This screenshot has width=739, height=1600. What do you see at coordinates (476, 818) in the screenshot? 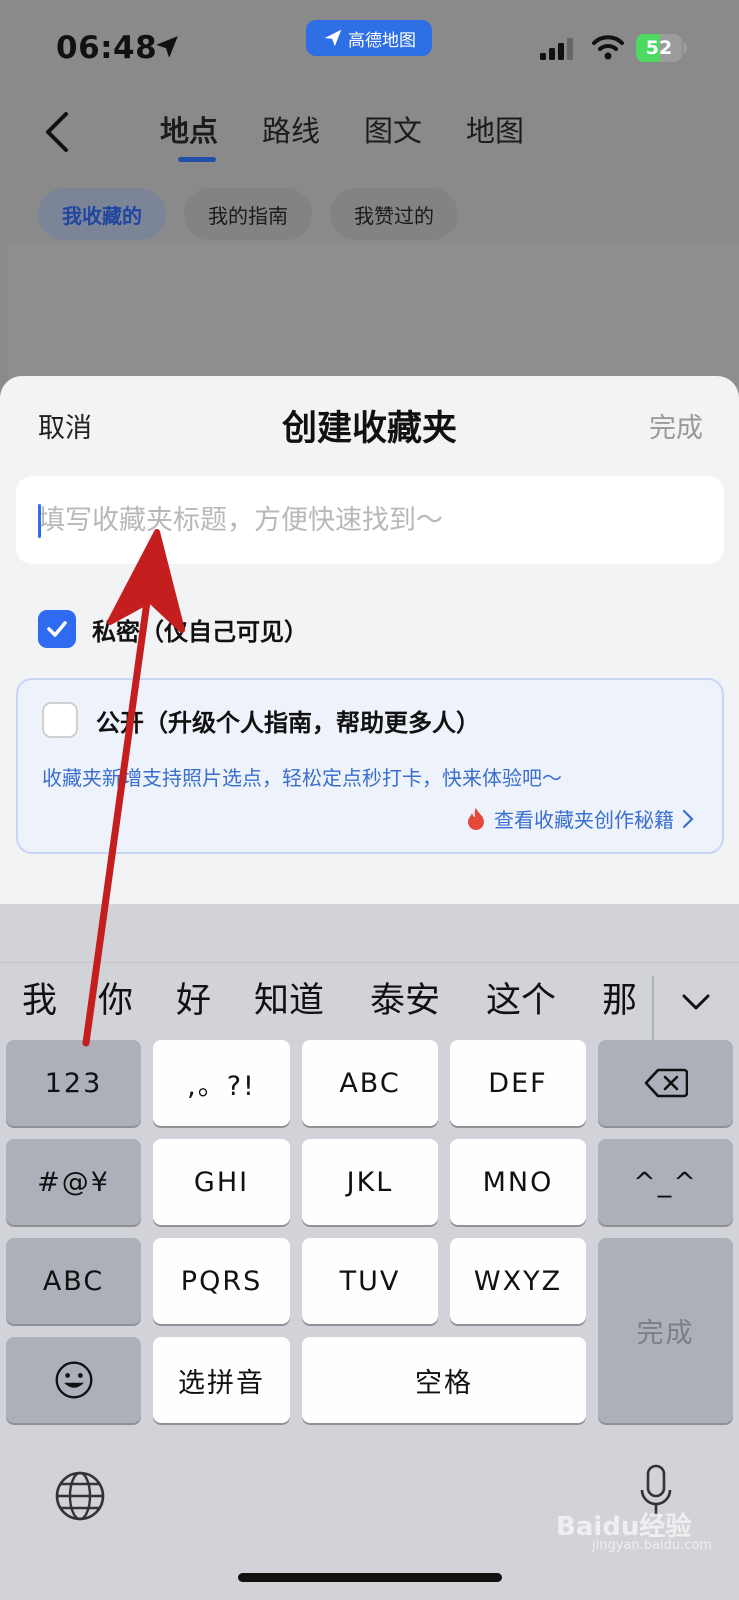
I see `fire-icon` at bounding box center [476, 818].